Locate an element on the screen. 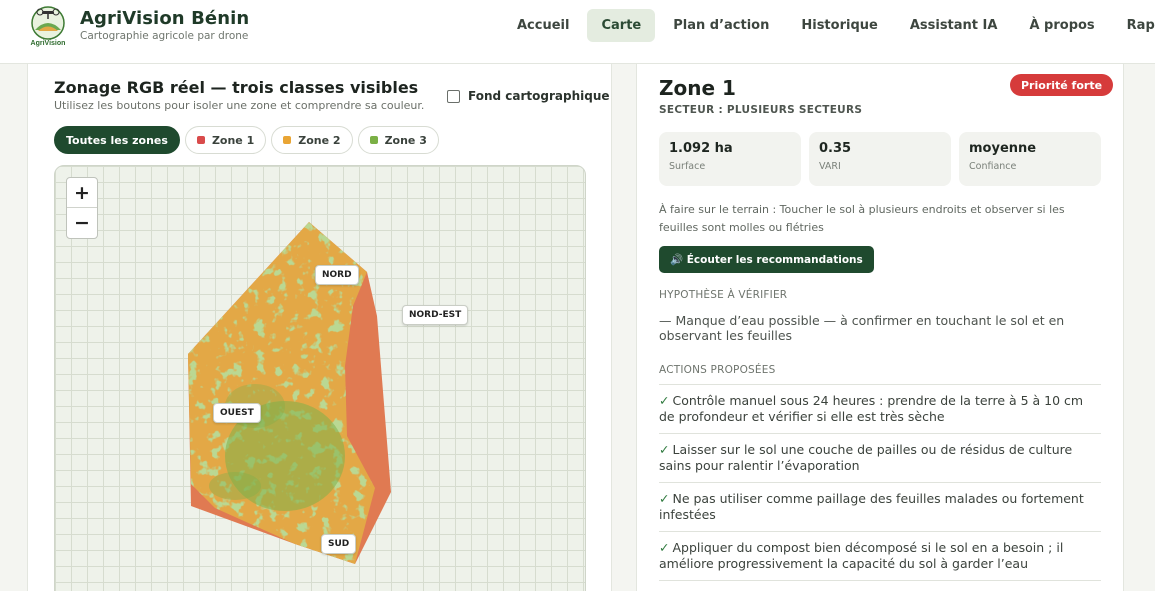 The width and height of the screenshot is (1155, 591). nav-rapport: Rapport is located at coordinates (1134, 25).